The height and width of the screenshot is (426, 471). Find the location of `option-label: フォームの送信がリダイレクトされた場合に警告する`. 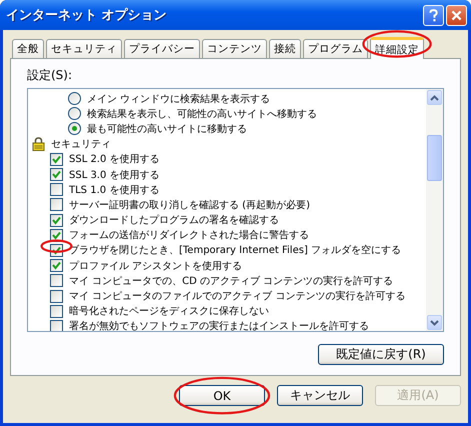

option-label: フォームの送信がリダイレクトされた場合に警告する is located at coordinates (189, 235).